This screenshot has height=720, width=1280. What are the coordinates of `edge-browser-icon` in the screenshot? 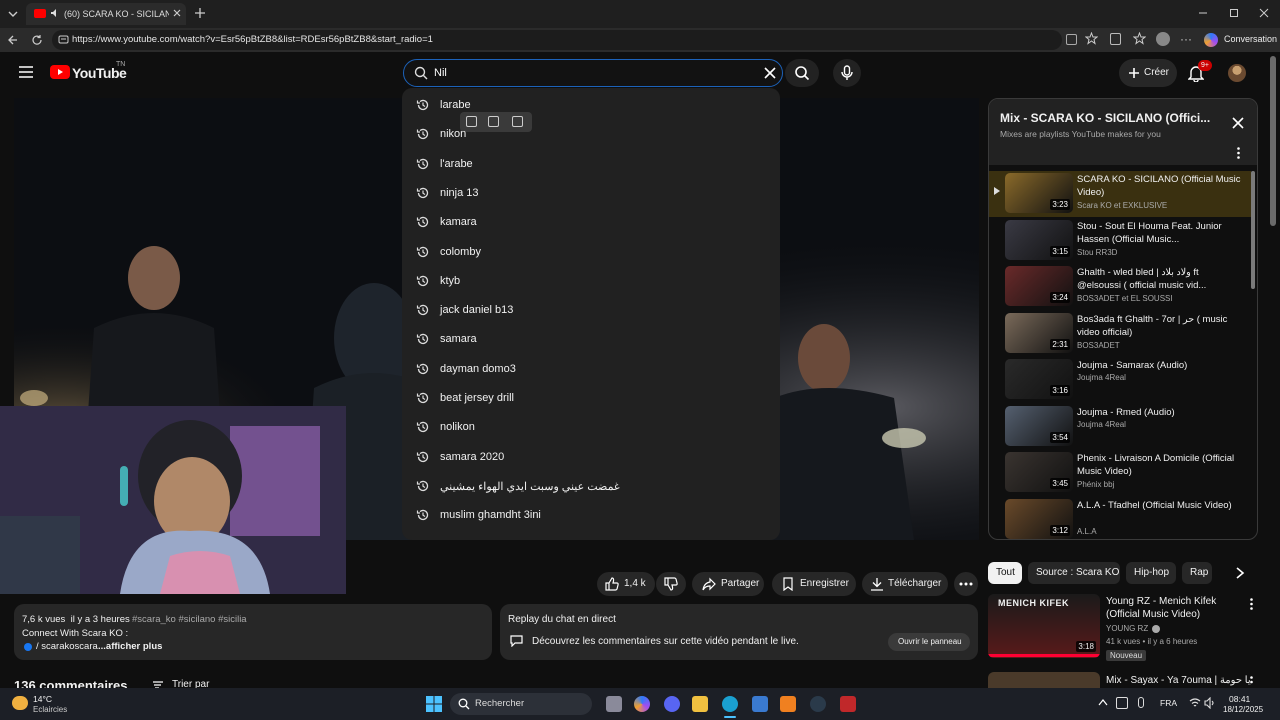 It's located at (730, 704).